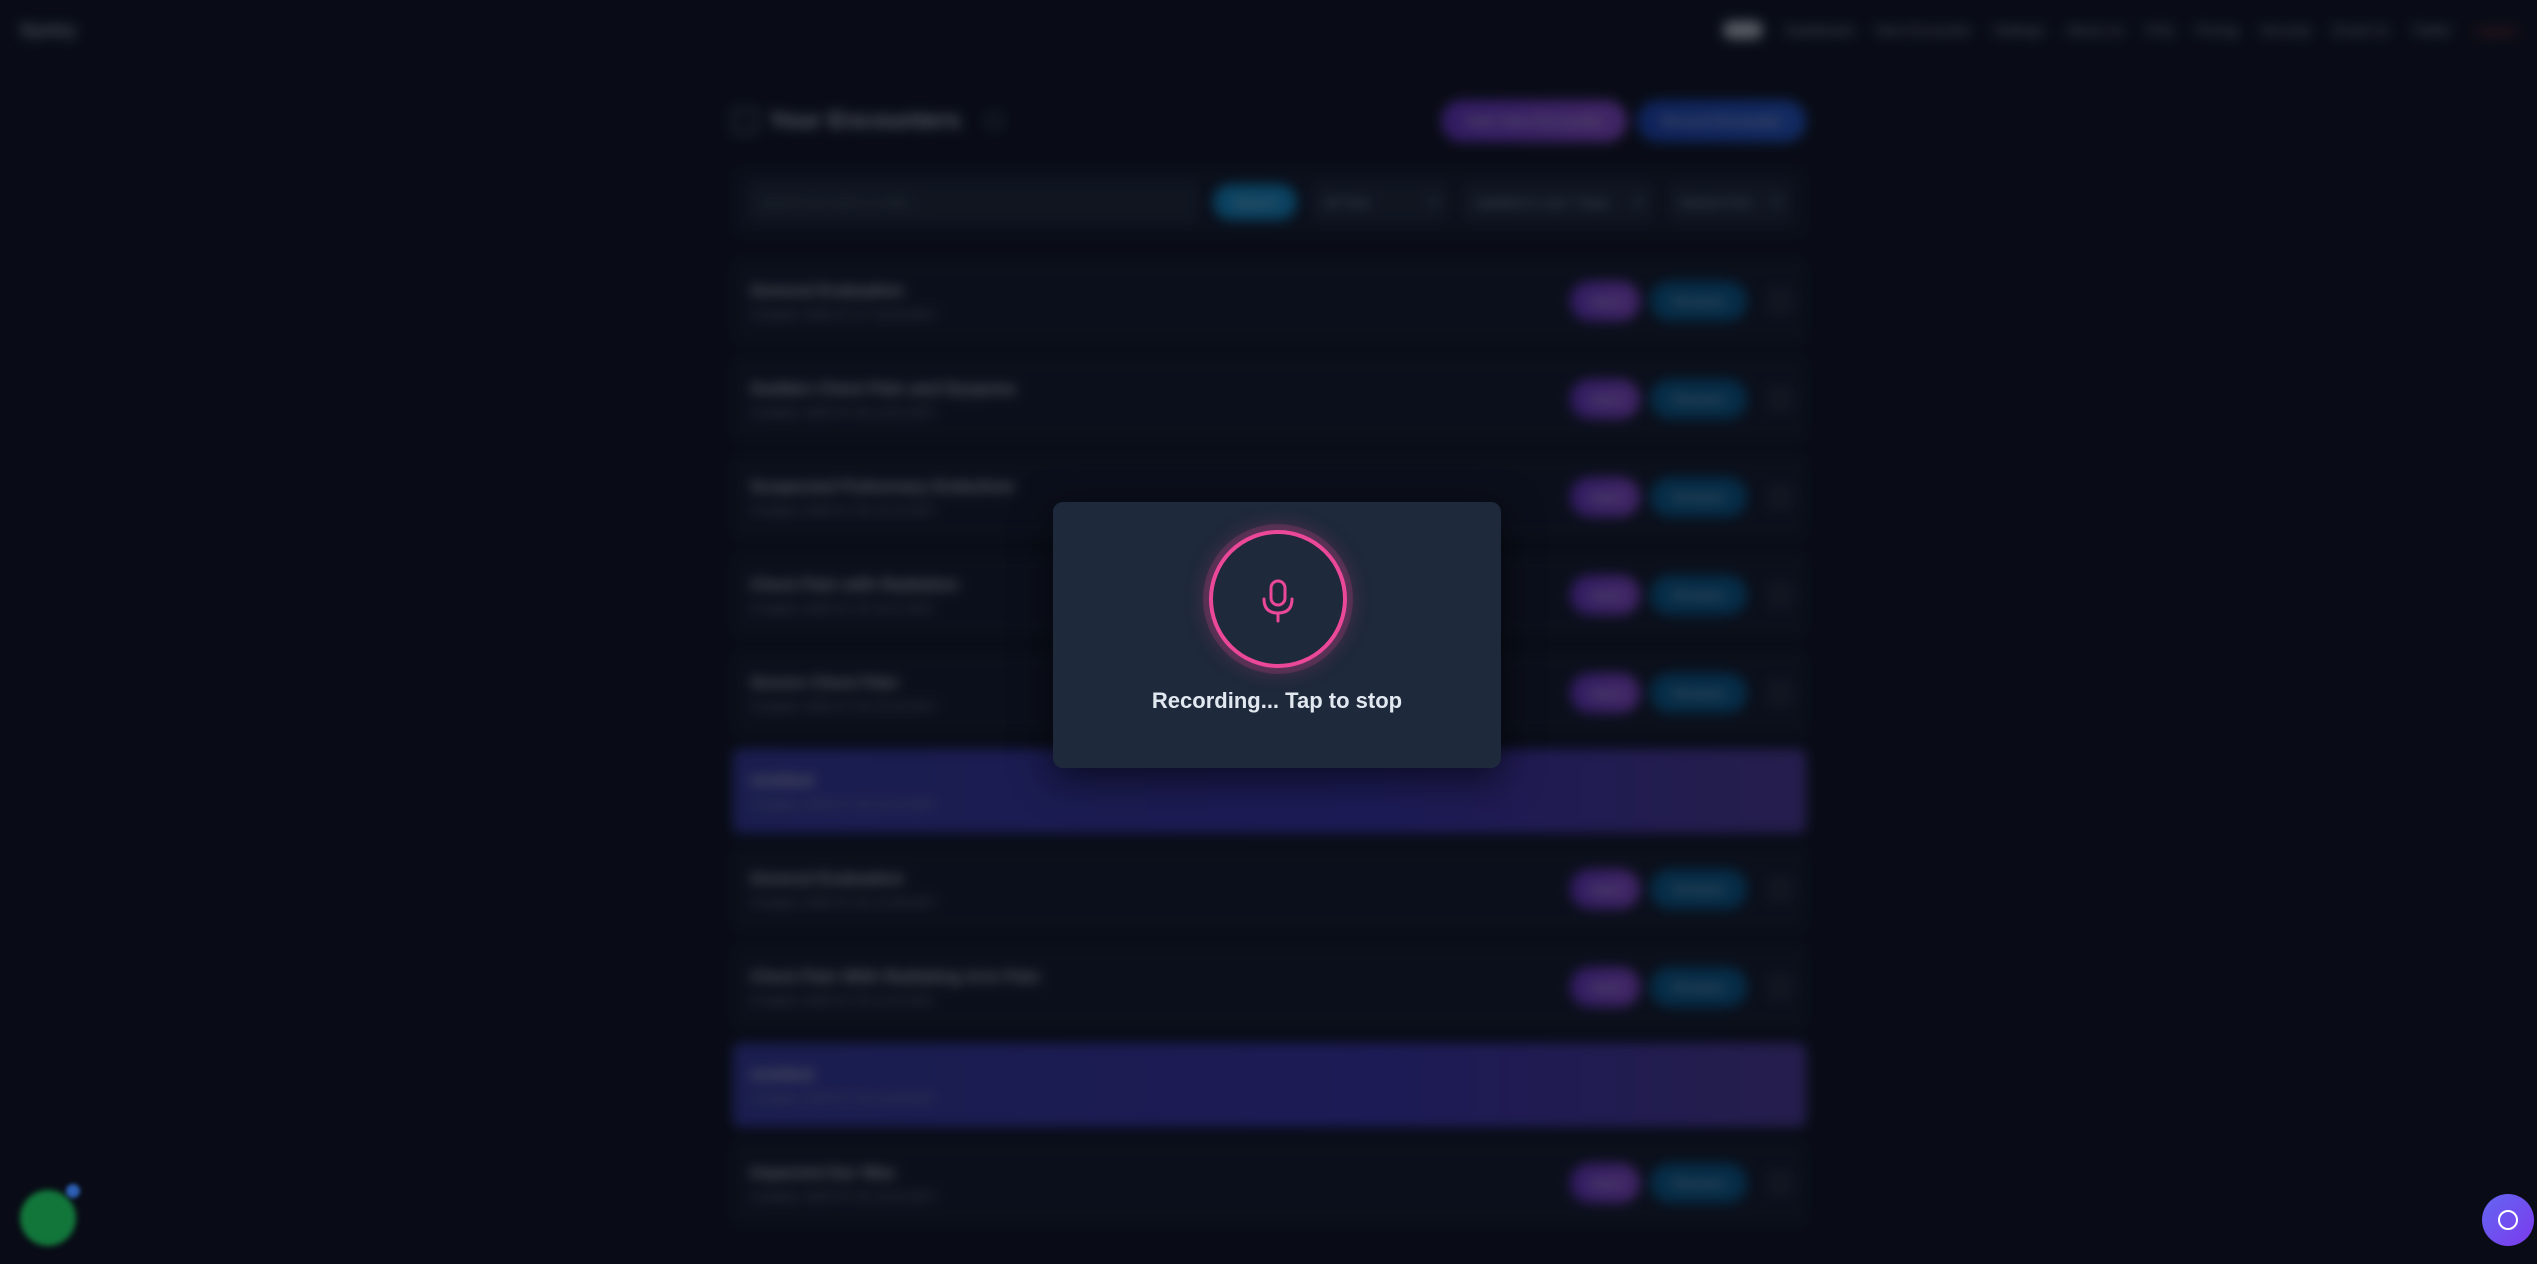 The image size is (2537, 1264). I want to click on stop-recording-button, so click(1278, 599).